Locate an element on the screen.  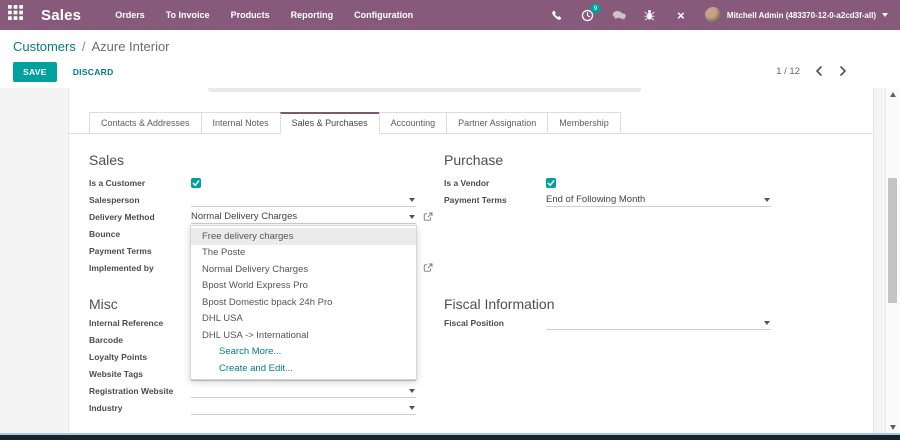
phone-icon is located at coordinates (557, 15).